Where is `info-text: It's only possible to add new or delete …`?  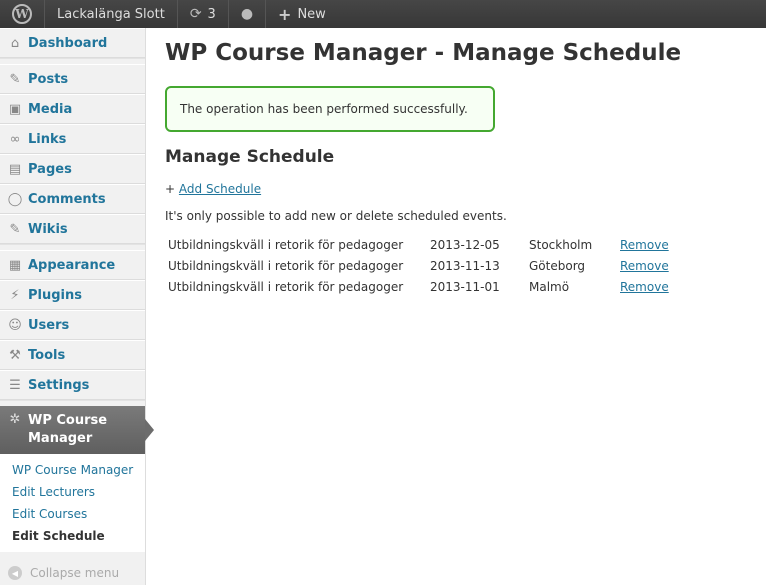 info-text: It's only possible to add new or delete … is located at coordinates (336, 216).